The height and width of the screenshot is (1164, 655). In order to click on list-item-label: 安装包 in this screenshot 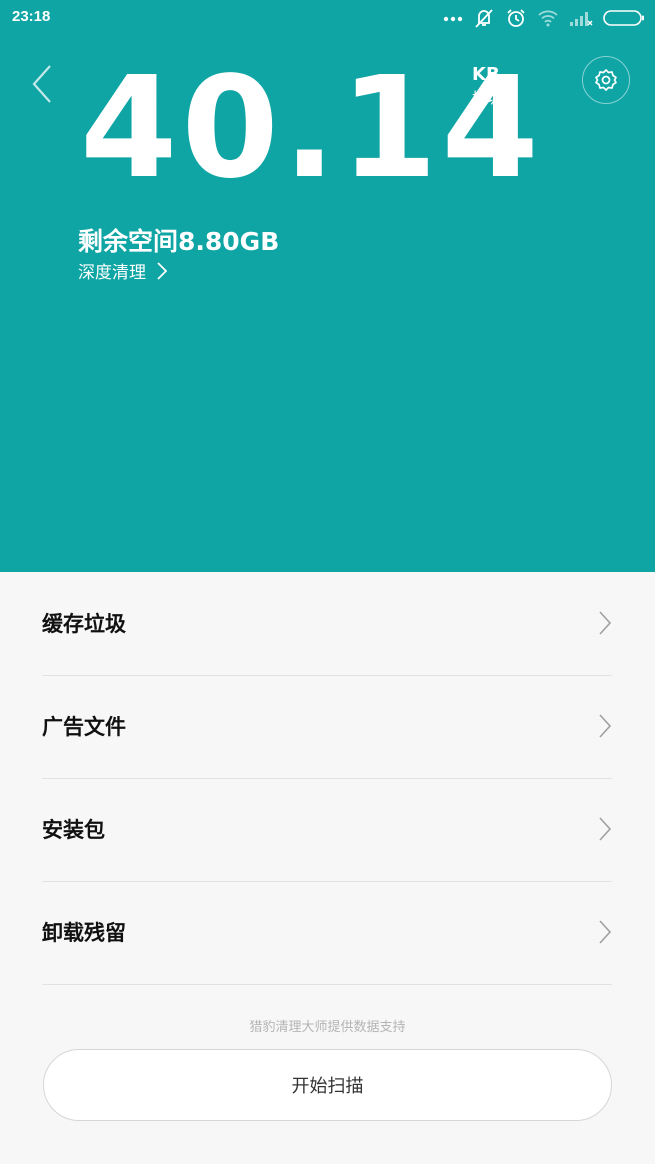, I will do `click(73, 830)`.